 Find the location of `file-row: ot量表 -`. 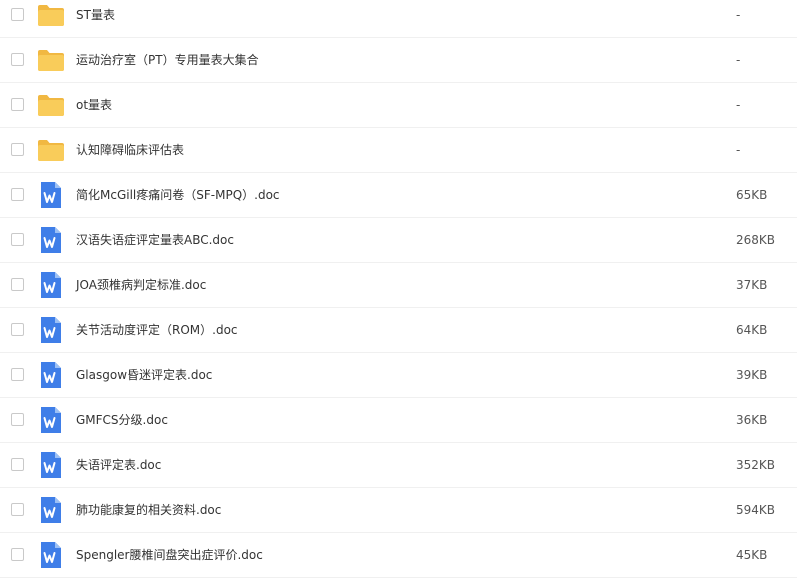

file-row: ot量表 - is located at coordinates (398, 105).